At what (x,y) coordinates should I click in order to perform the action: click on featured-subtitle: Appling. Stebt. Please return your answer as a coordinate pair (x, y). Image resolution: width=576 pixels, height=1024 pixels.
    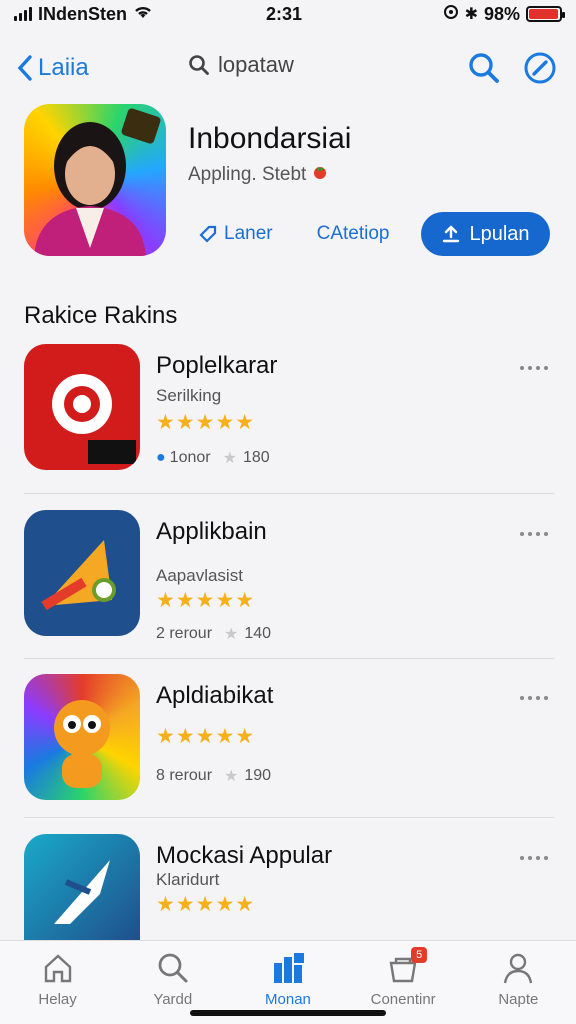
    Looking at the image, I should click on (258, 175).